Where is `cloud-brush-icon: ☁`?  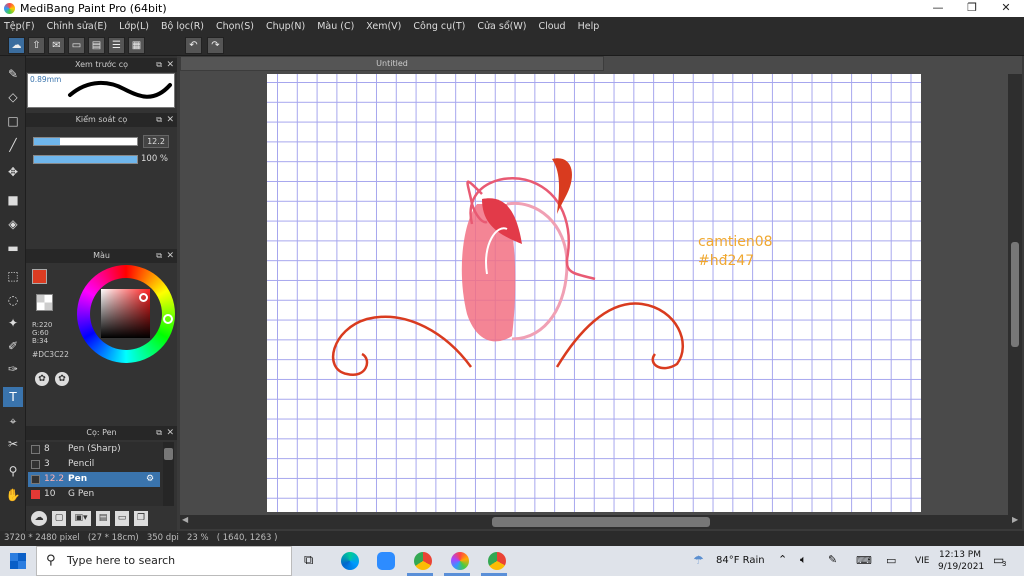
cloud-brush-icon: ☁ is located at coordinates (39, 518).